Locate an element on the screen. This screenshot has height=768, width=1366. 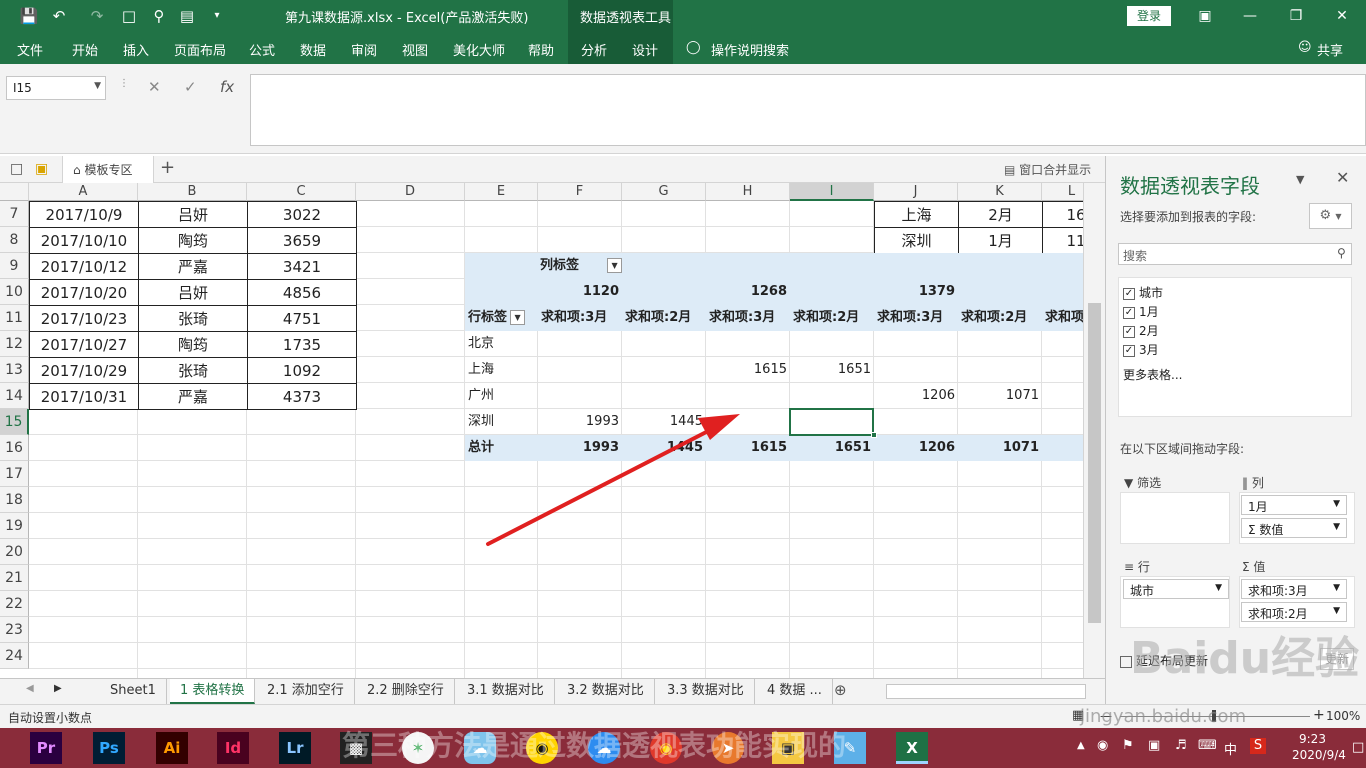
pivot-value-cell: 1651 is located at coordinates (830, 370).